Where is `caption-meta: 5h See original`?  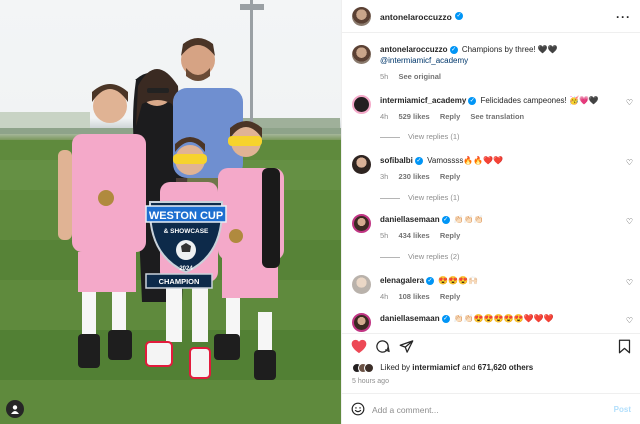 caption-meta: 5h See original is located at coordinates (414, 76).